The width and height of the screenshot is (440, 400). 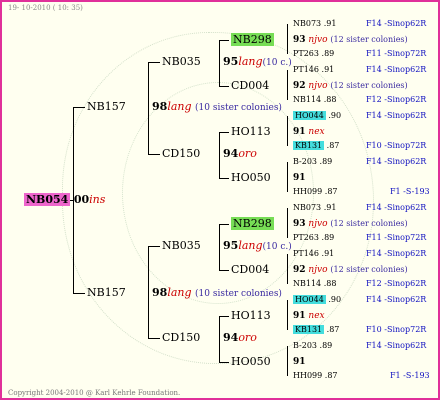 I want to click on gen3-year: 92, so click(x=299, y=86).